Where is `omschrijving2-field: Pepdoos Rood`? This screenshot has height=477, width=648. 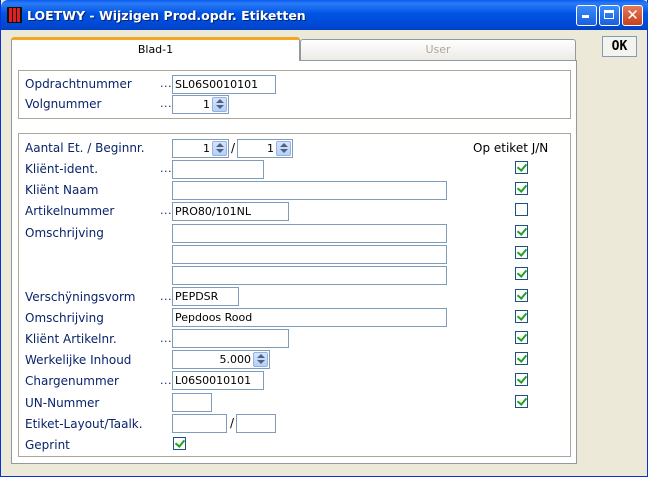
omschrijving2-field: Pepdoos Rood is located at coordinates (309, 317).